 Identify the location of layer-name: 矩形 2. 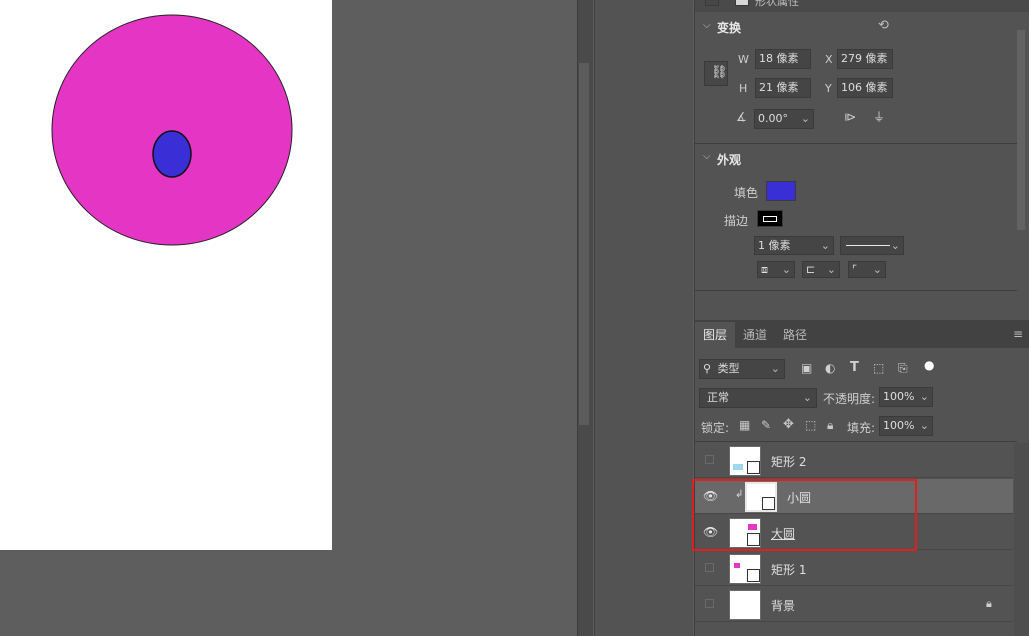
(788, 461).